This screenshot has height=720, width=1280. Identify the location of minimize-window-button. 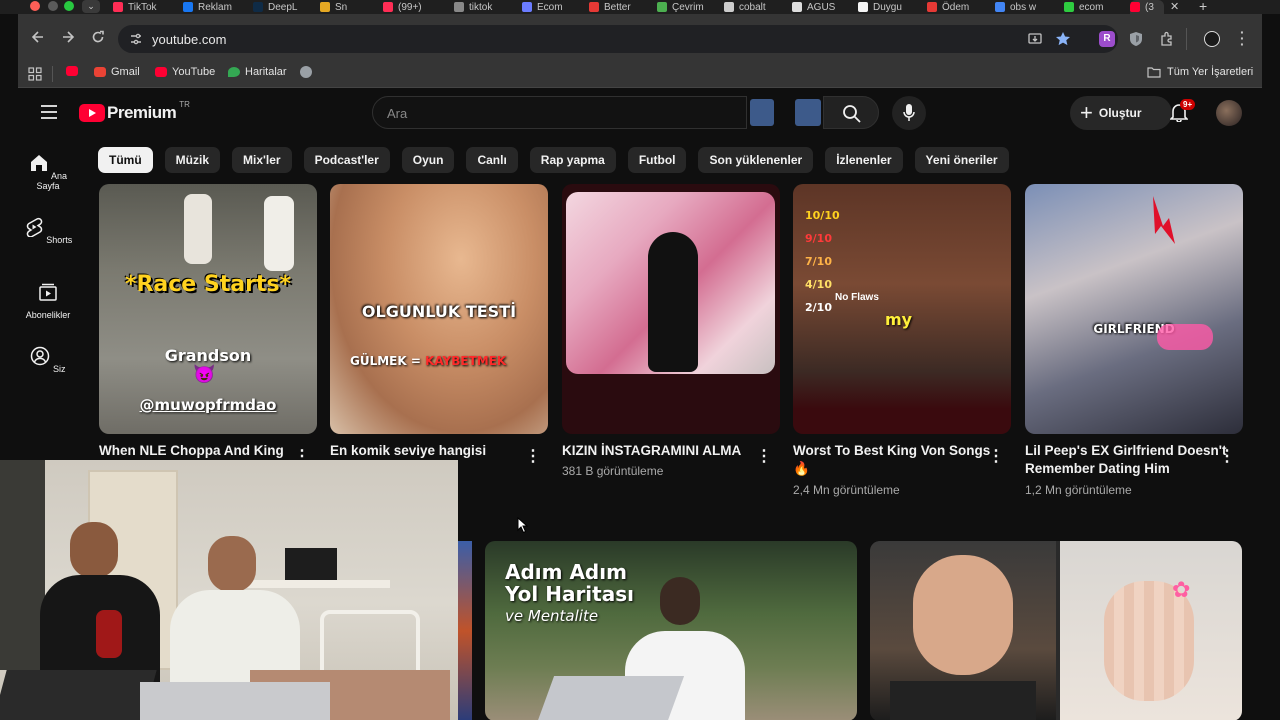
(53, 6).